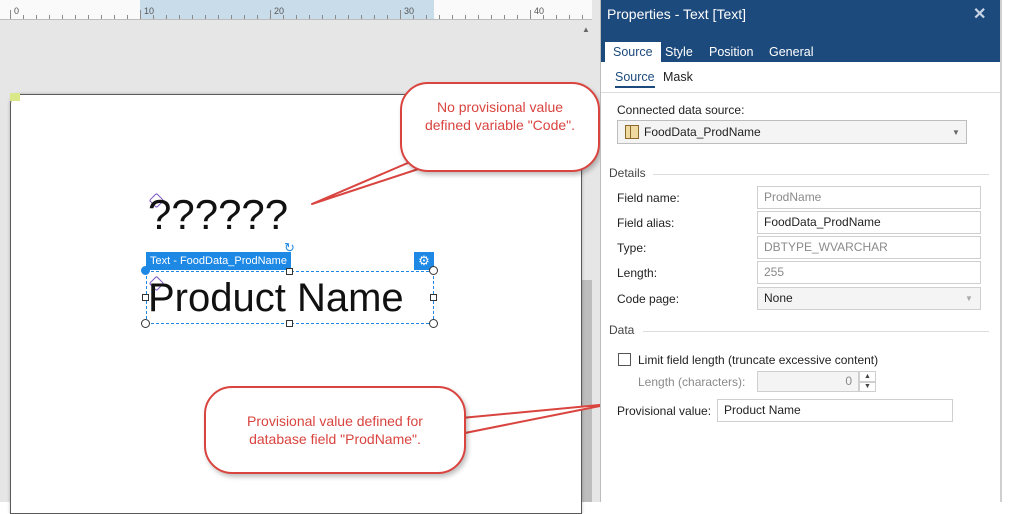 The width and height of the screenshot is (1030, 514). I want to click on length-characters-label: Length (characters):, so click(692, 382).